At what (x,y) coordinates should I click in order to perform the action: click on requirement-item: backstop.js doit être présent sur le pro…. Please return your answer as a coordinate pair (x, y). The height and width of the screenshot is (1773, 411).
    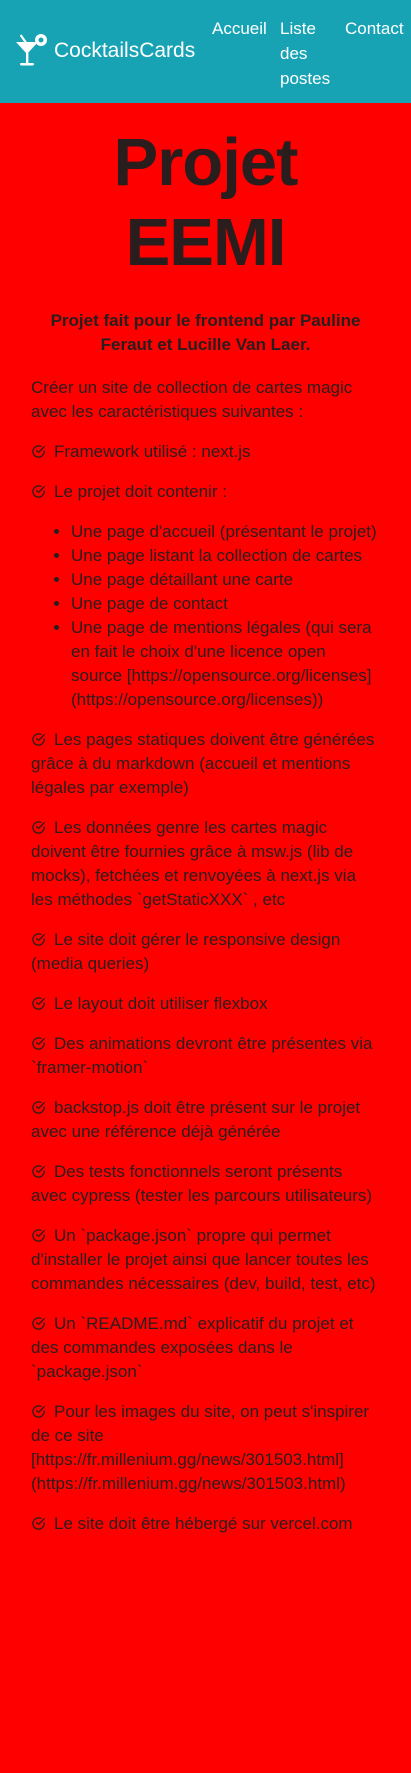
    Looking at the image, I should click on (205, 1120).